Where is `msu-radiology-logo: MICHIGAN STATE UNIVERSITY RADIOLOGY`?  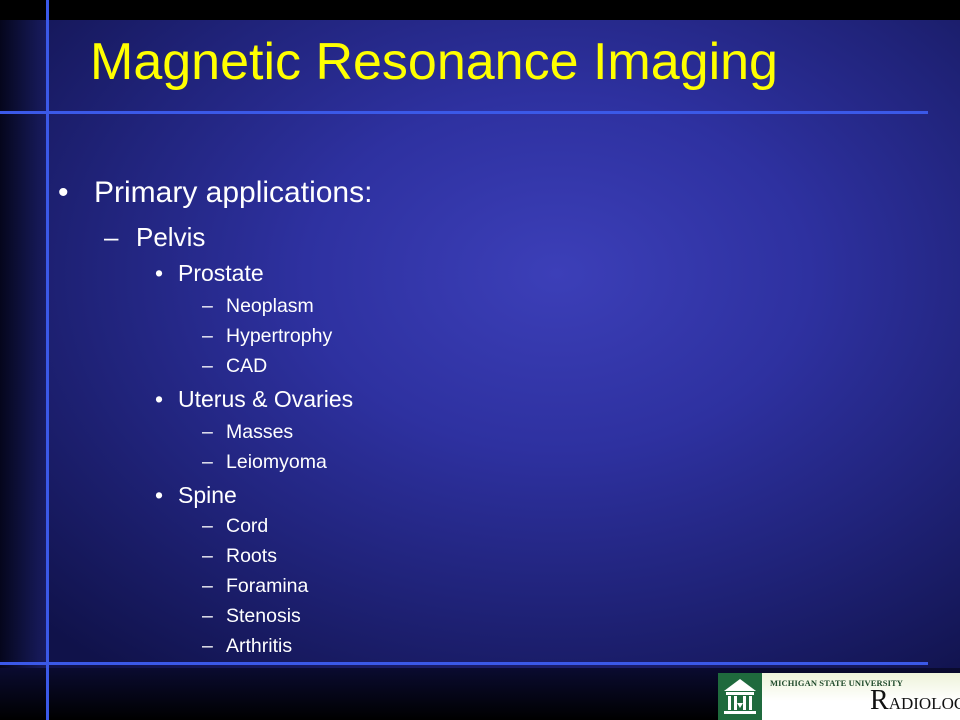
msu-radiology-logo: MICHIGAN STATE UNIVERSITY RADIOLOGY is located at coordinates (839, 696).